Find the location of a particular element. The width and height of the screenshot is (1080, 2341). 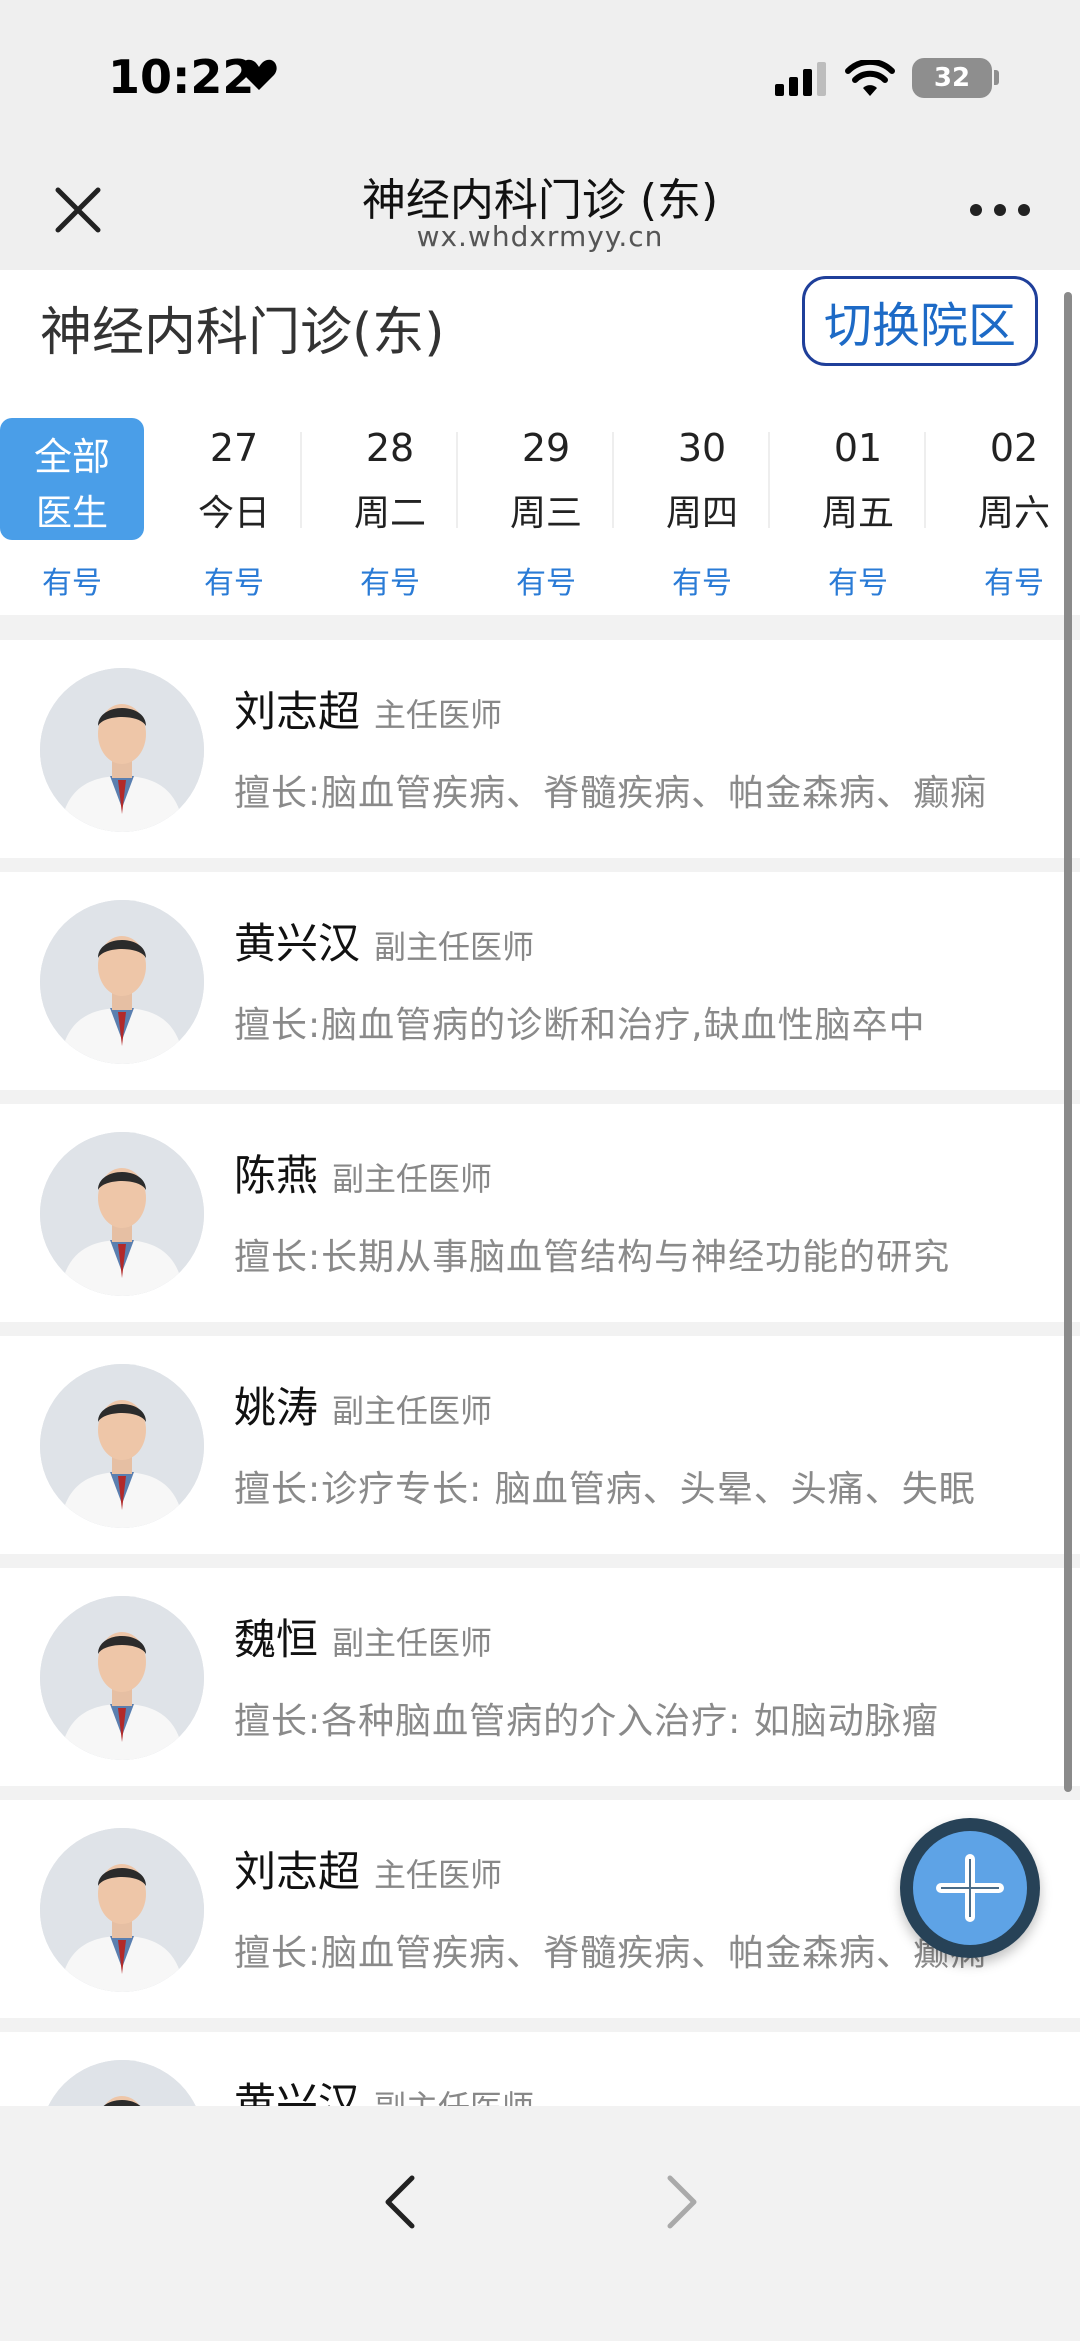

add-button is located at coordinates (970, 1888).